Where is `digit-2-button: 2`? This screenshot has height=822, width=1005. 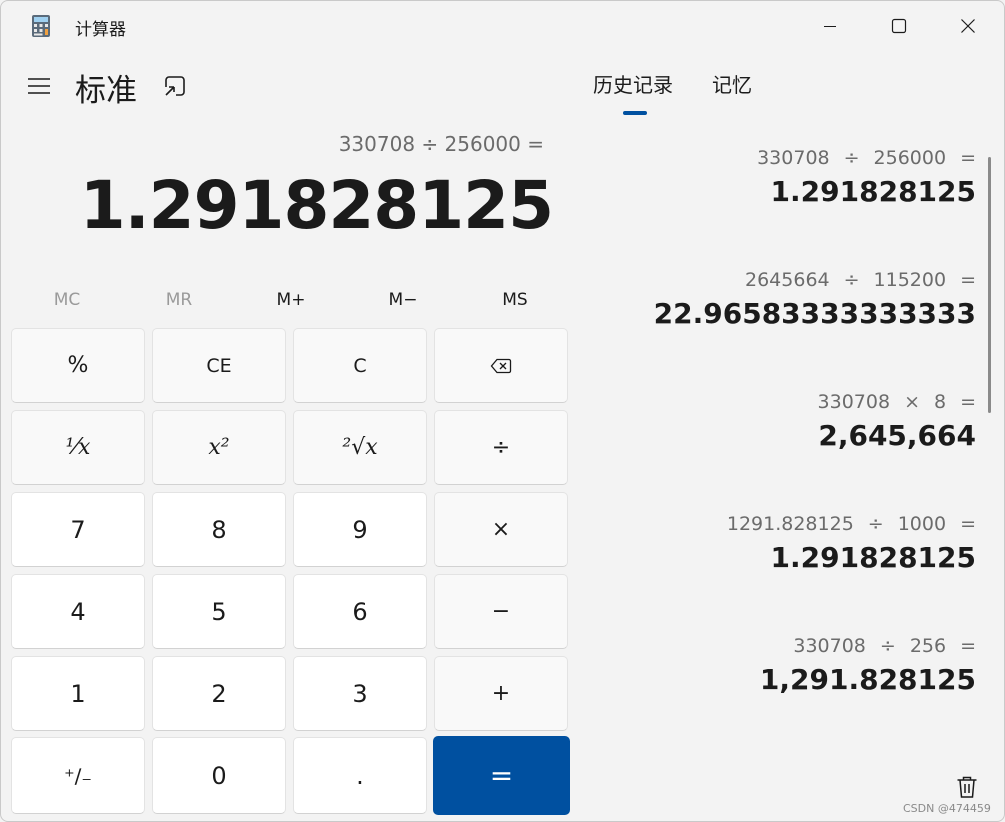 digit-2-button: 2 is located at coordinates (219, 693).